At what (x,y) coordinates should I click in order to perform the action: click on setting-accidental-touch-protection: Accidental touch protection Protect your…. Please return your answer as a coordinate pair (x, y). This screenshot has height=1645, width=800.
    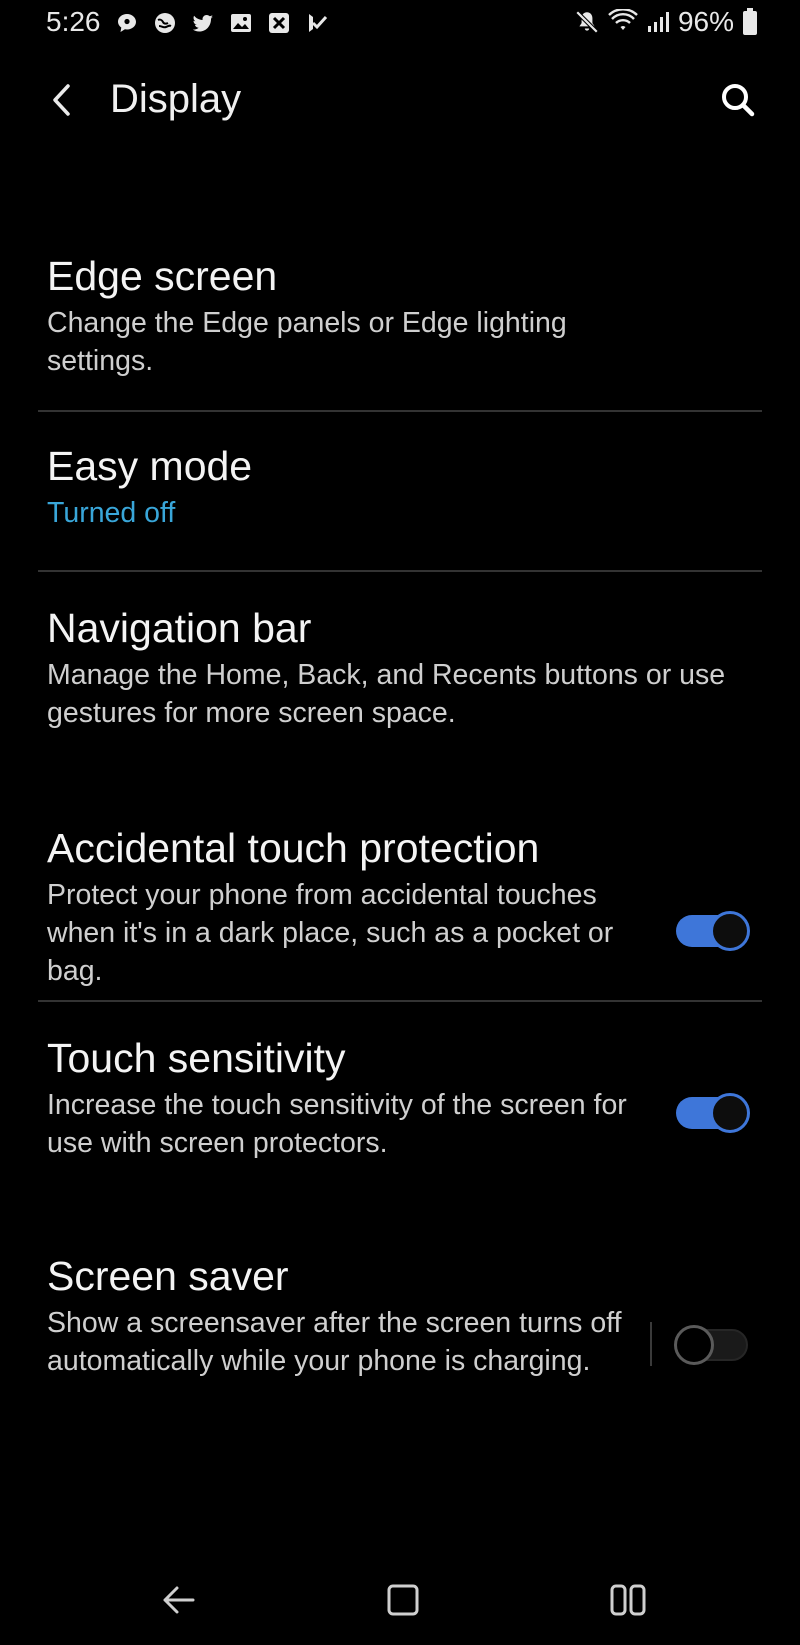
    Looking at the image, I should click on (400, 900).